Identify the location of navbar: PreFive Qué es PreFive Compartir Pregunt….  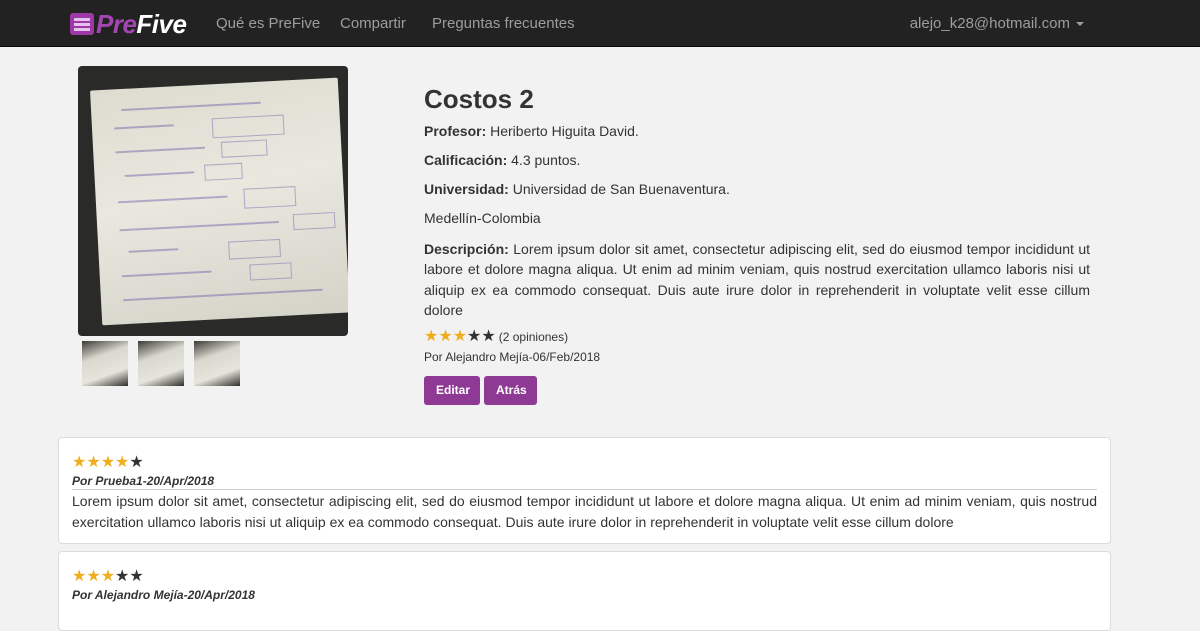
(600, 23).